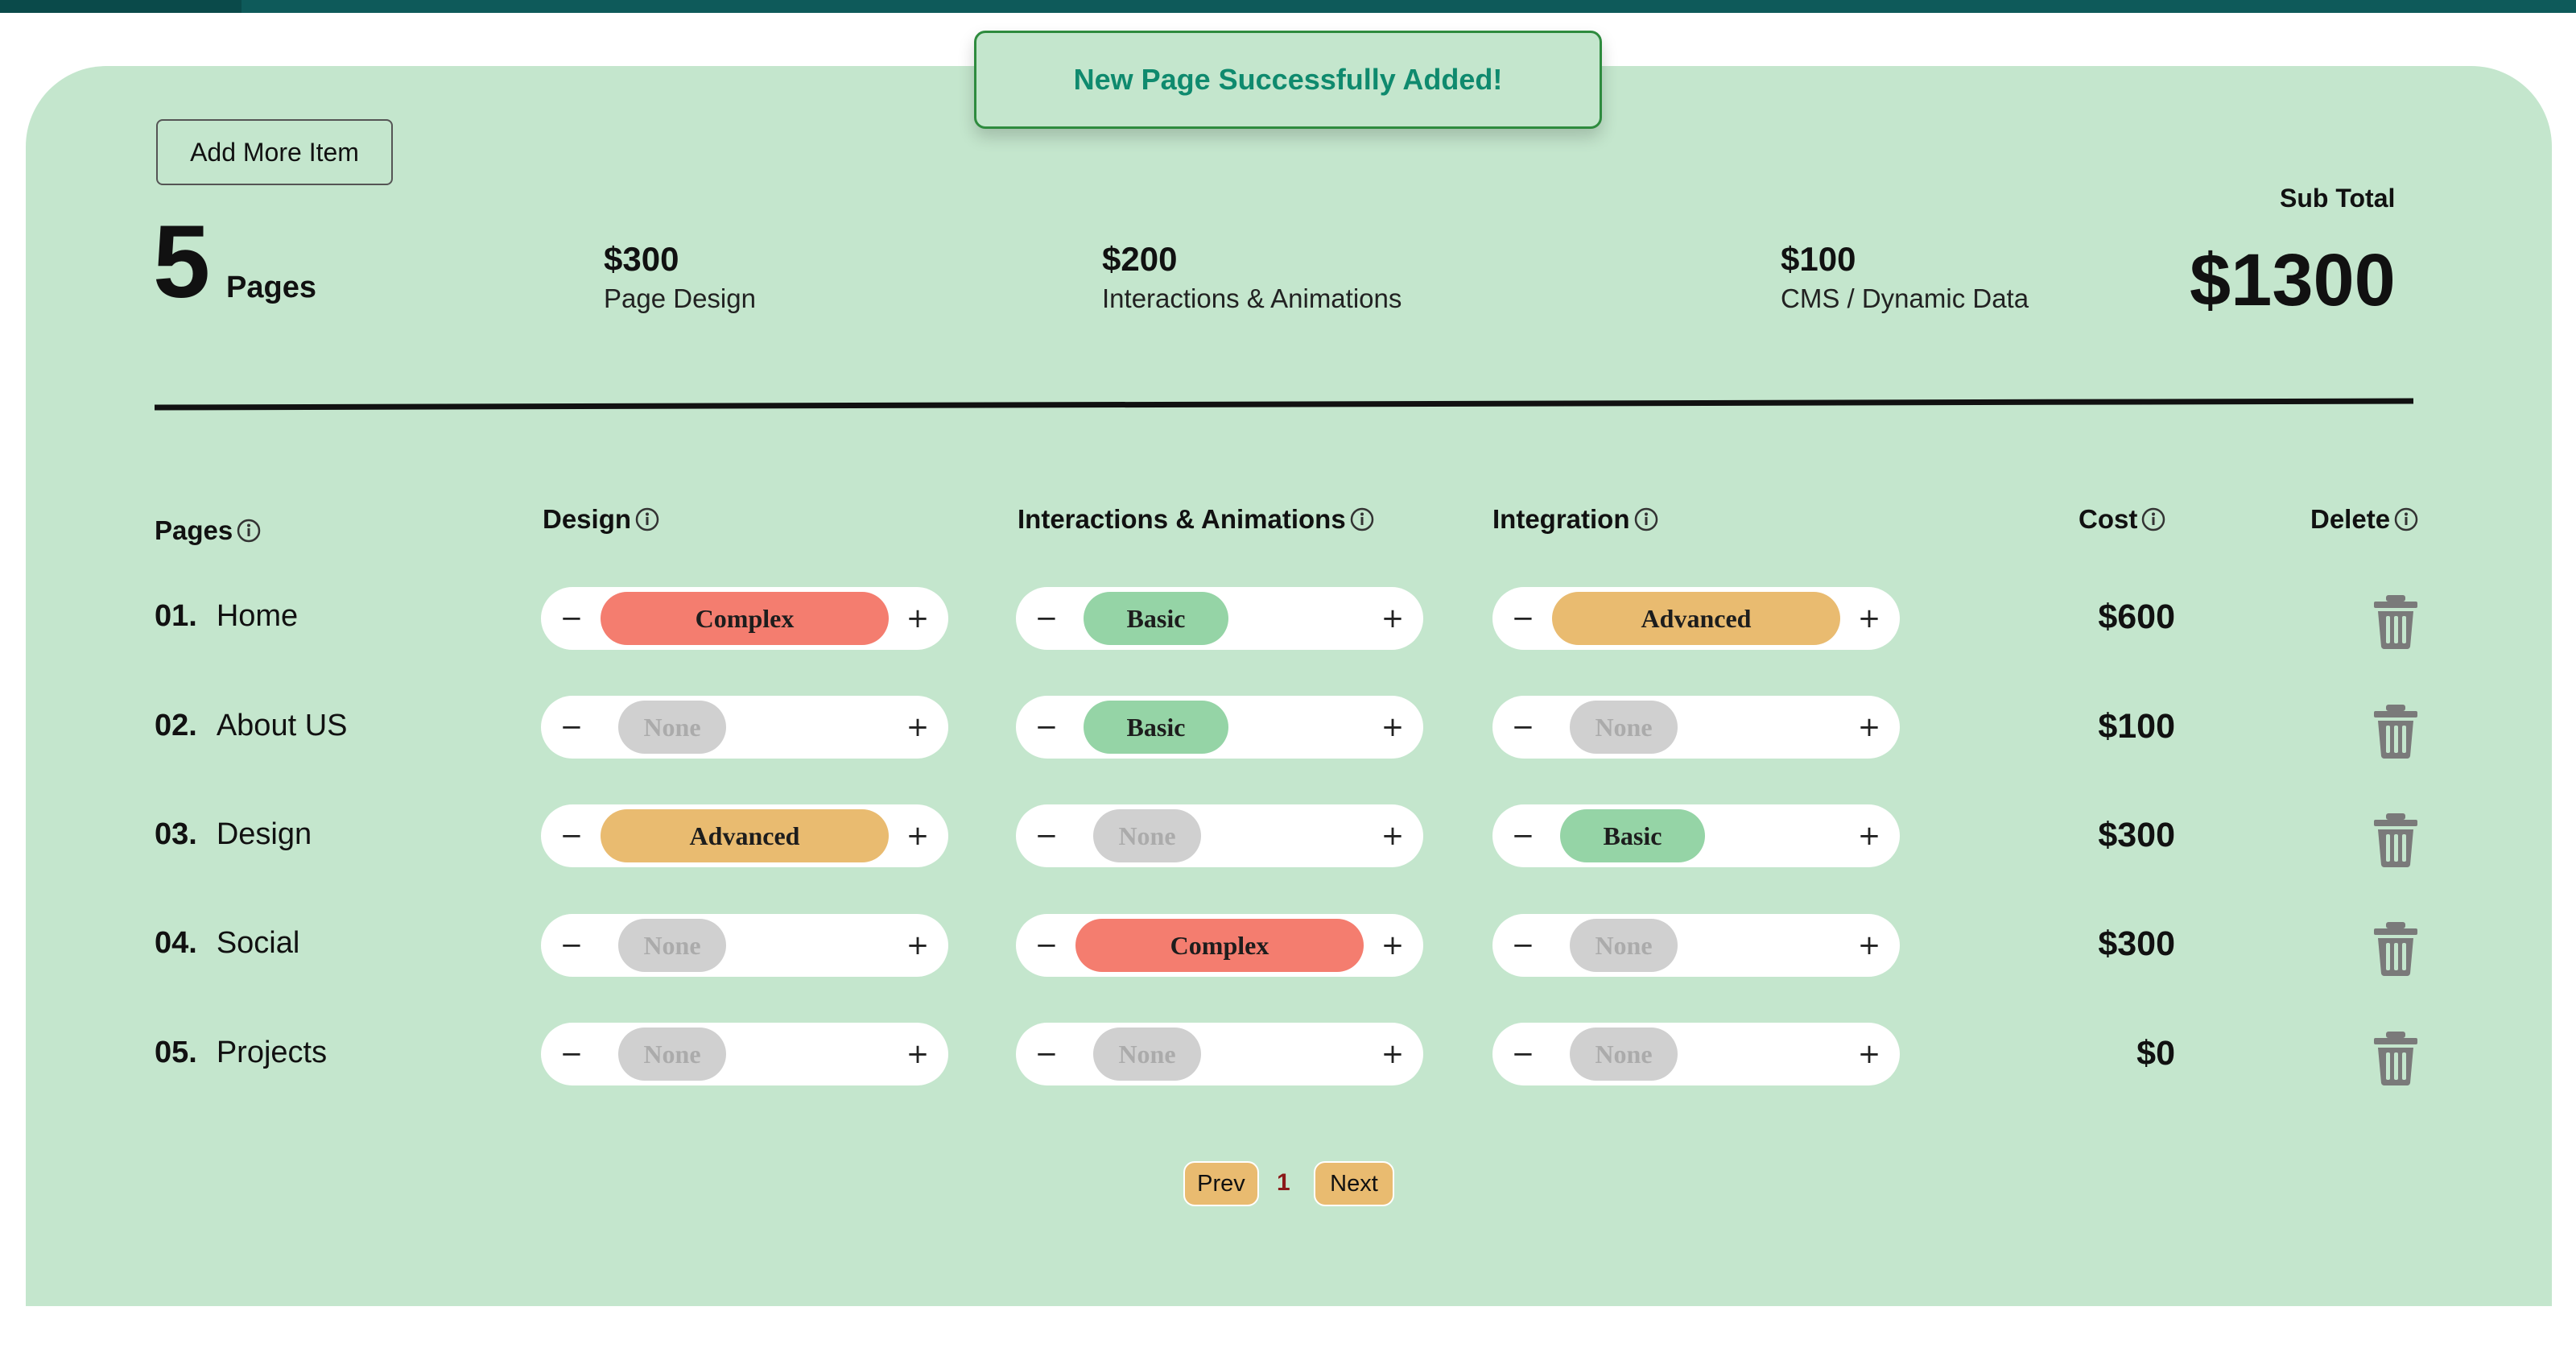  What do you see at coordinates (1219, 835) in the screenshot?
I see `interactions-stepper: − None +` at bounding box center [1219, 835].